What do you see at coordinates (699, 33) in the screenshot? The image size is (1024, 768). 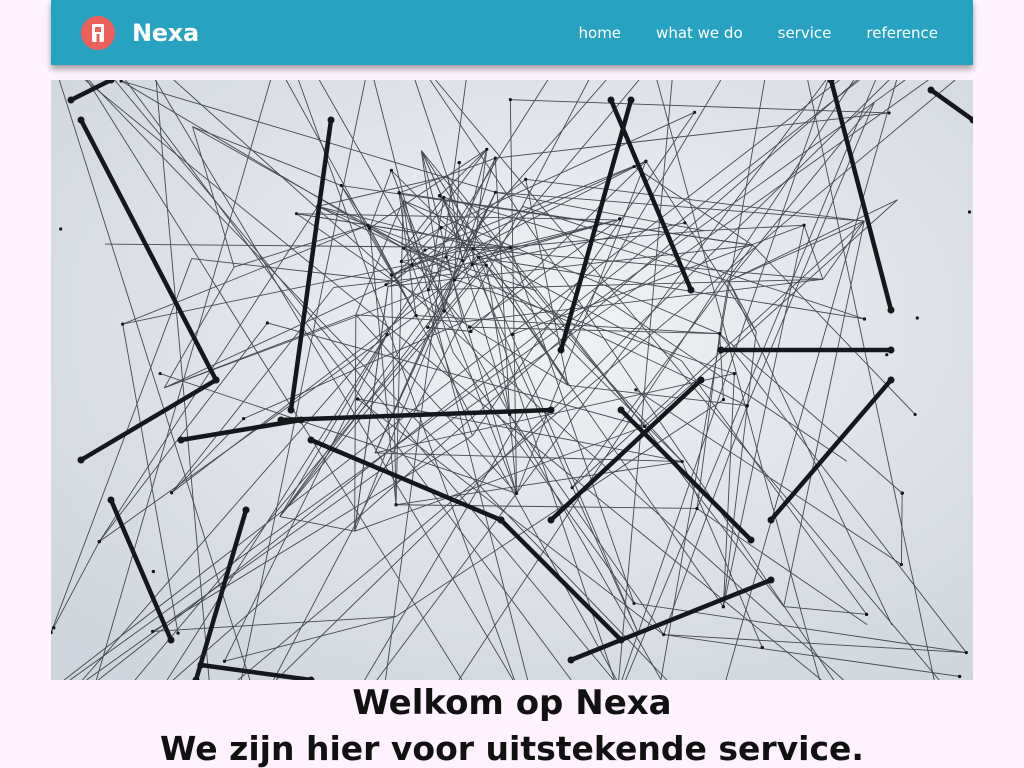 I see `nav-what-we-do-link: what we do` at bounding box center [699, 33].